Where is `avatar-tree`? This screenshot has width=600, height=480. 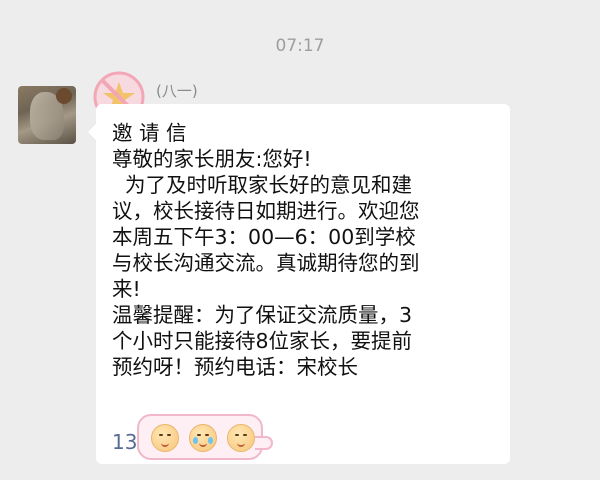
avatar-tree is located at coordinates (64, 96).